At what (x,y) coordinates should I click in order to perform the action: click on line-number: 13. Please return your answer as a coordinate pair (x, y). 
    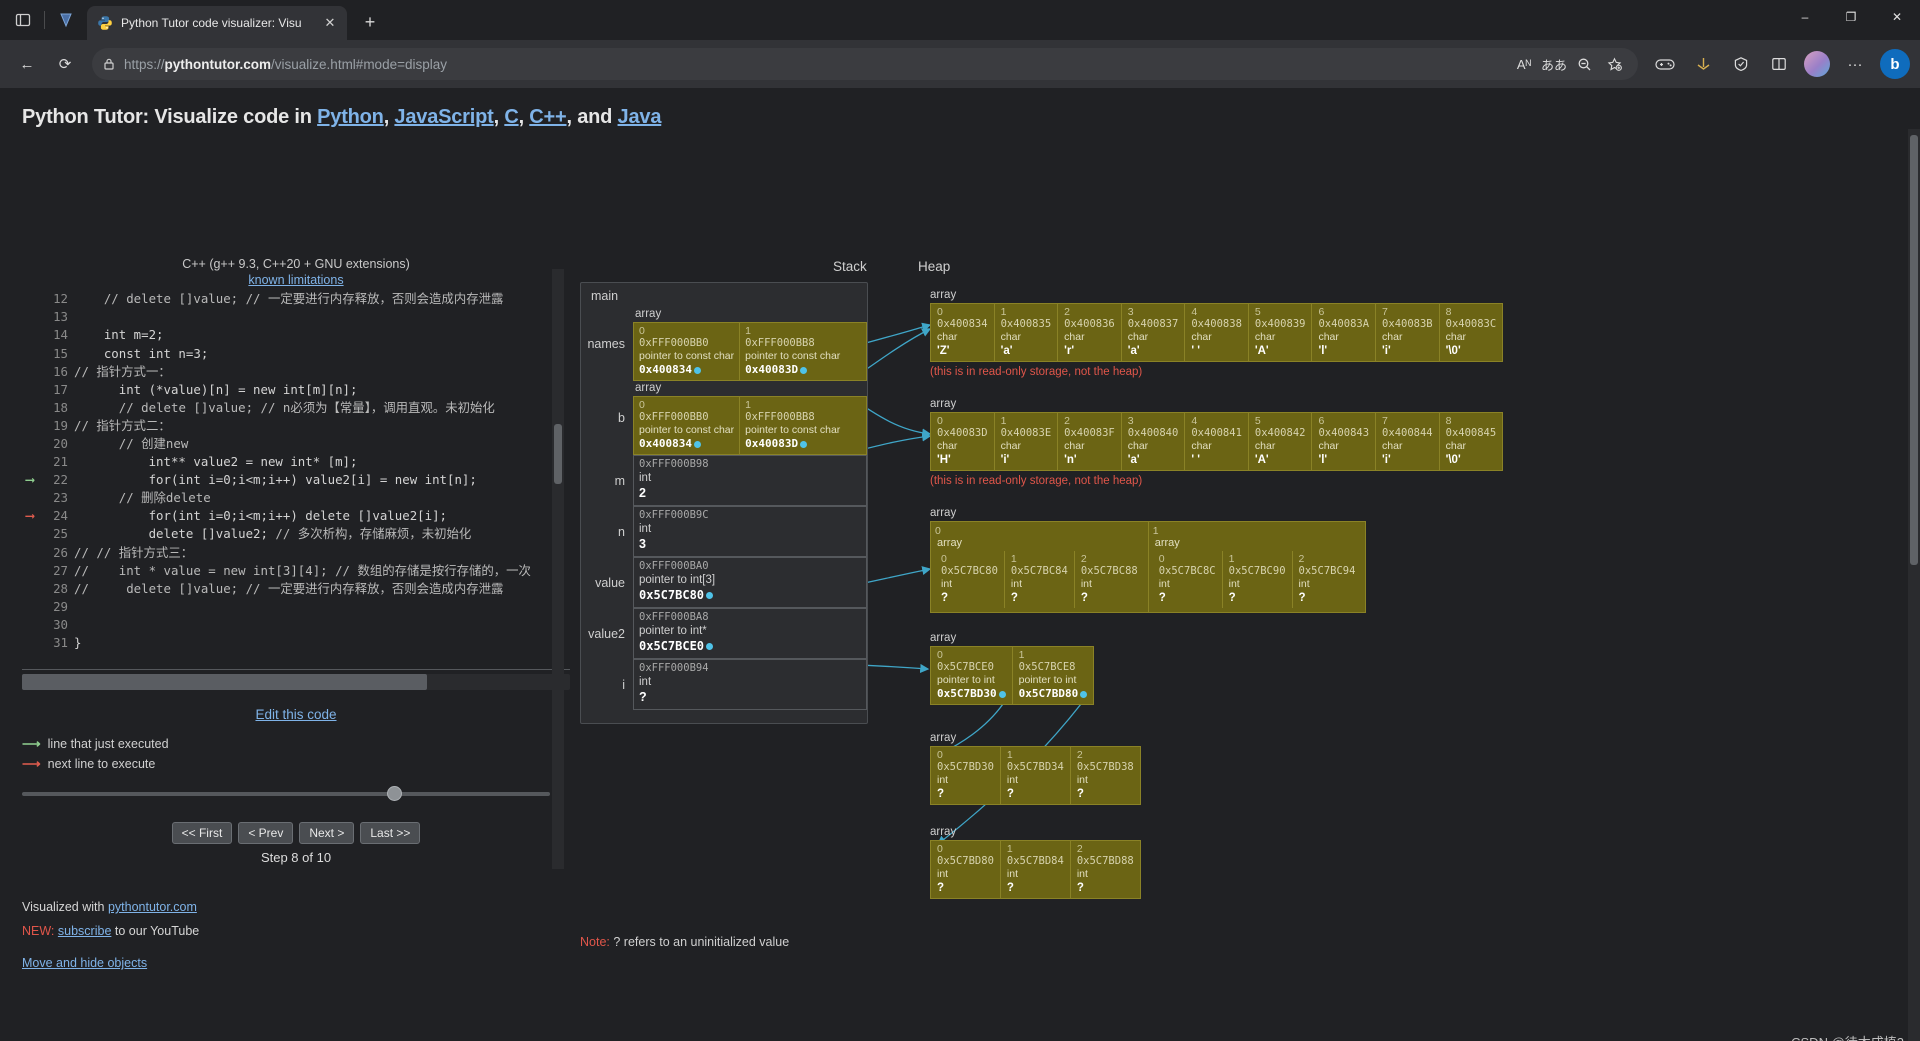
    Looking at the image, I should click on (60, 317).